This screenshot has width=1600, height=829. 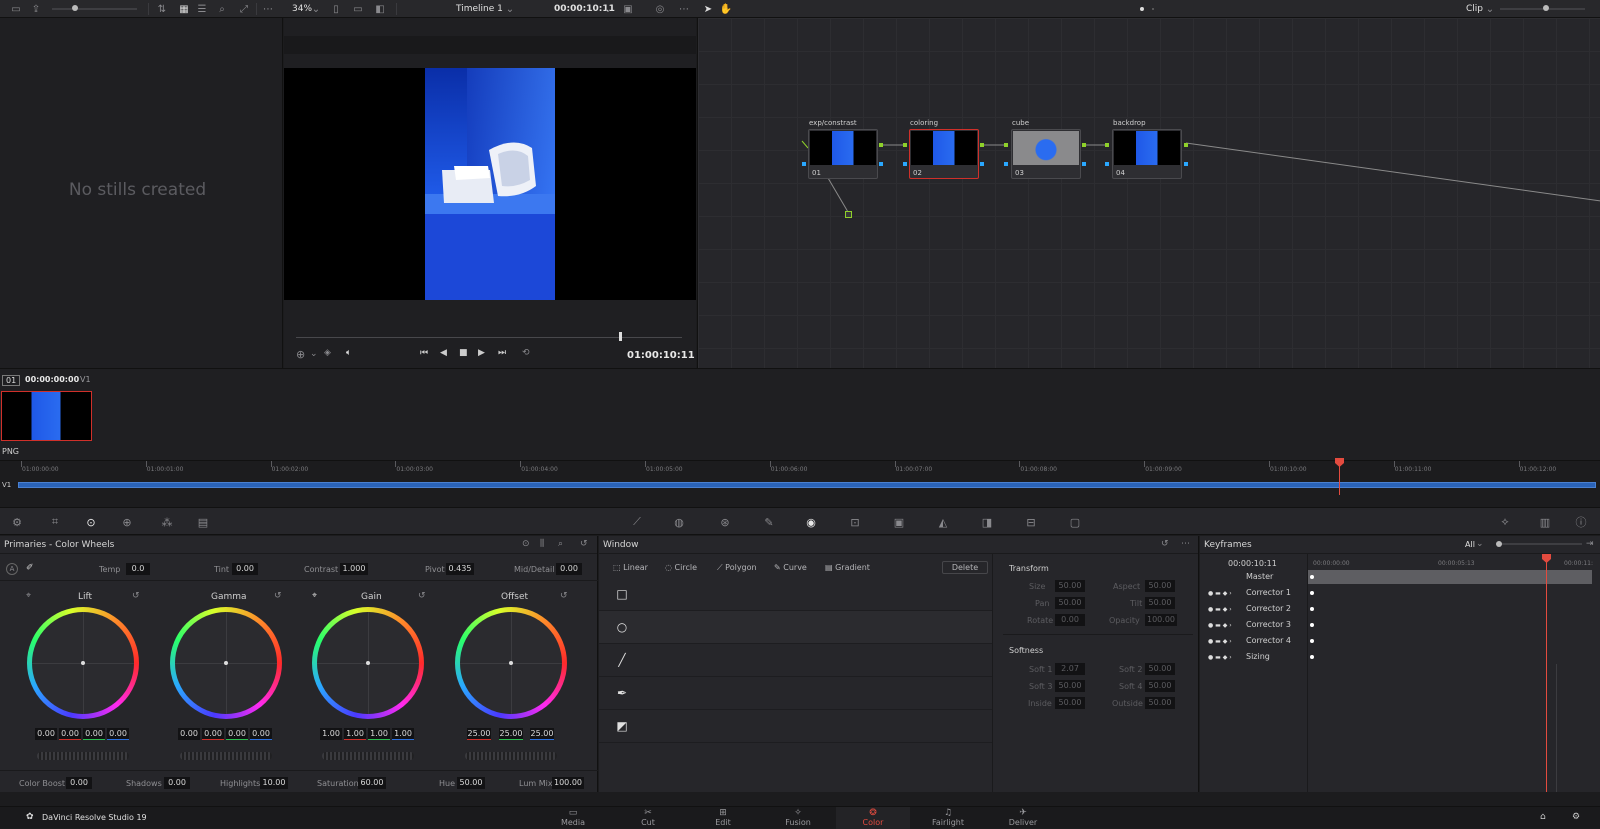 I want to click on offset-g-field: 25.00, so click(x=511, y=734).